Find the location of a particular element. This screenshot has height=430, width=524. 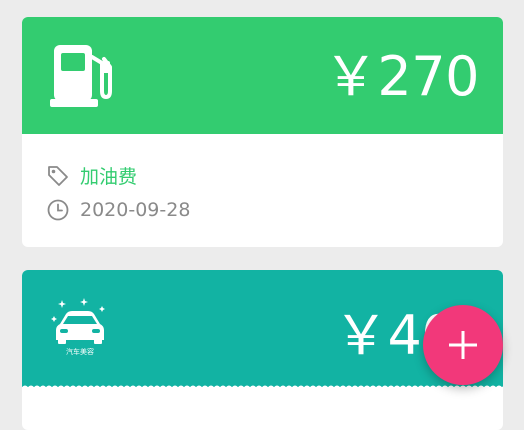

car-icon-caption: 汽车美容 is located at coordinates (80, 351).